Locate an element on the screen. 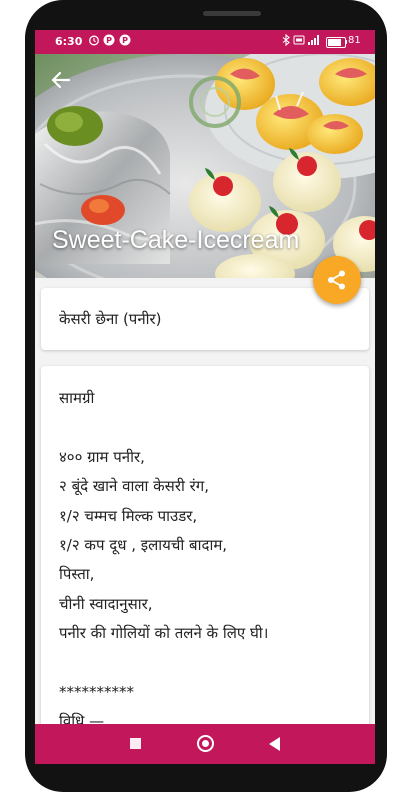 The width and height of the screenshot is (410, 800). ingredient-line: चीनी स्वादानुसार, is located at coordinates (106, 603).